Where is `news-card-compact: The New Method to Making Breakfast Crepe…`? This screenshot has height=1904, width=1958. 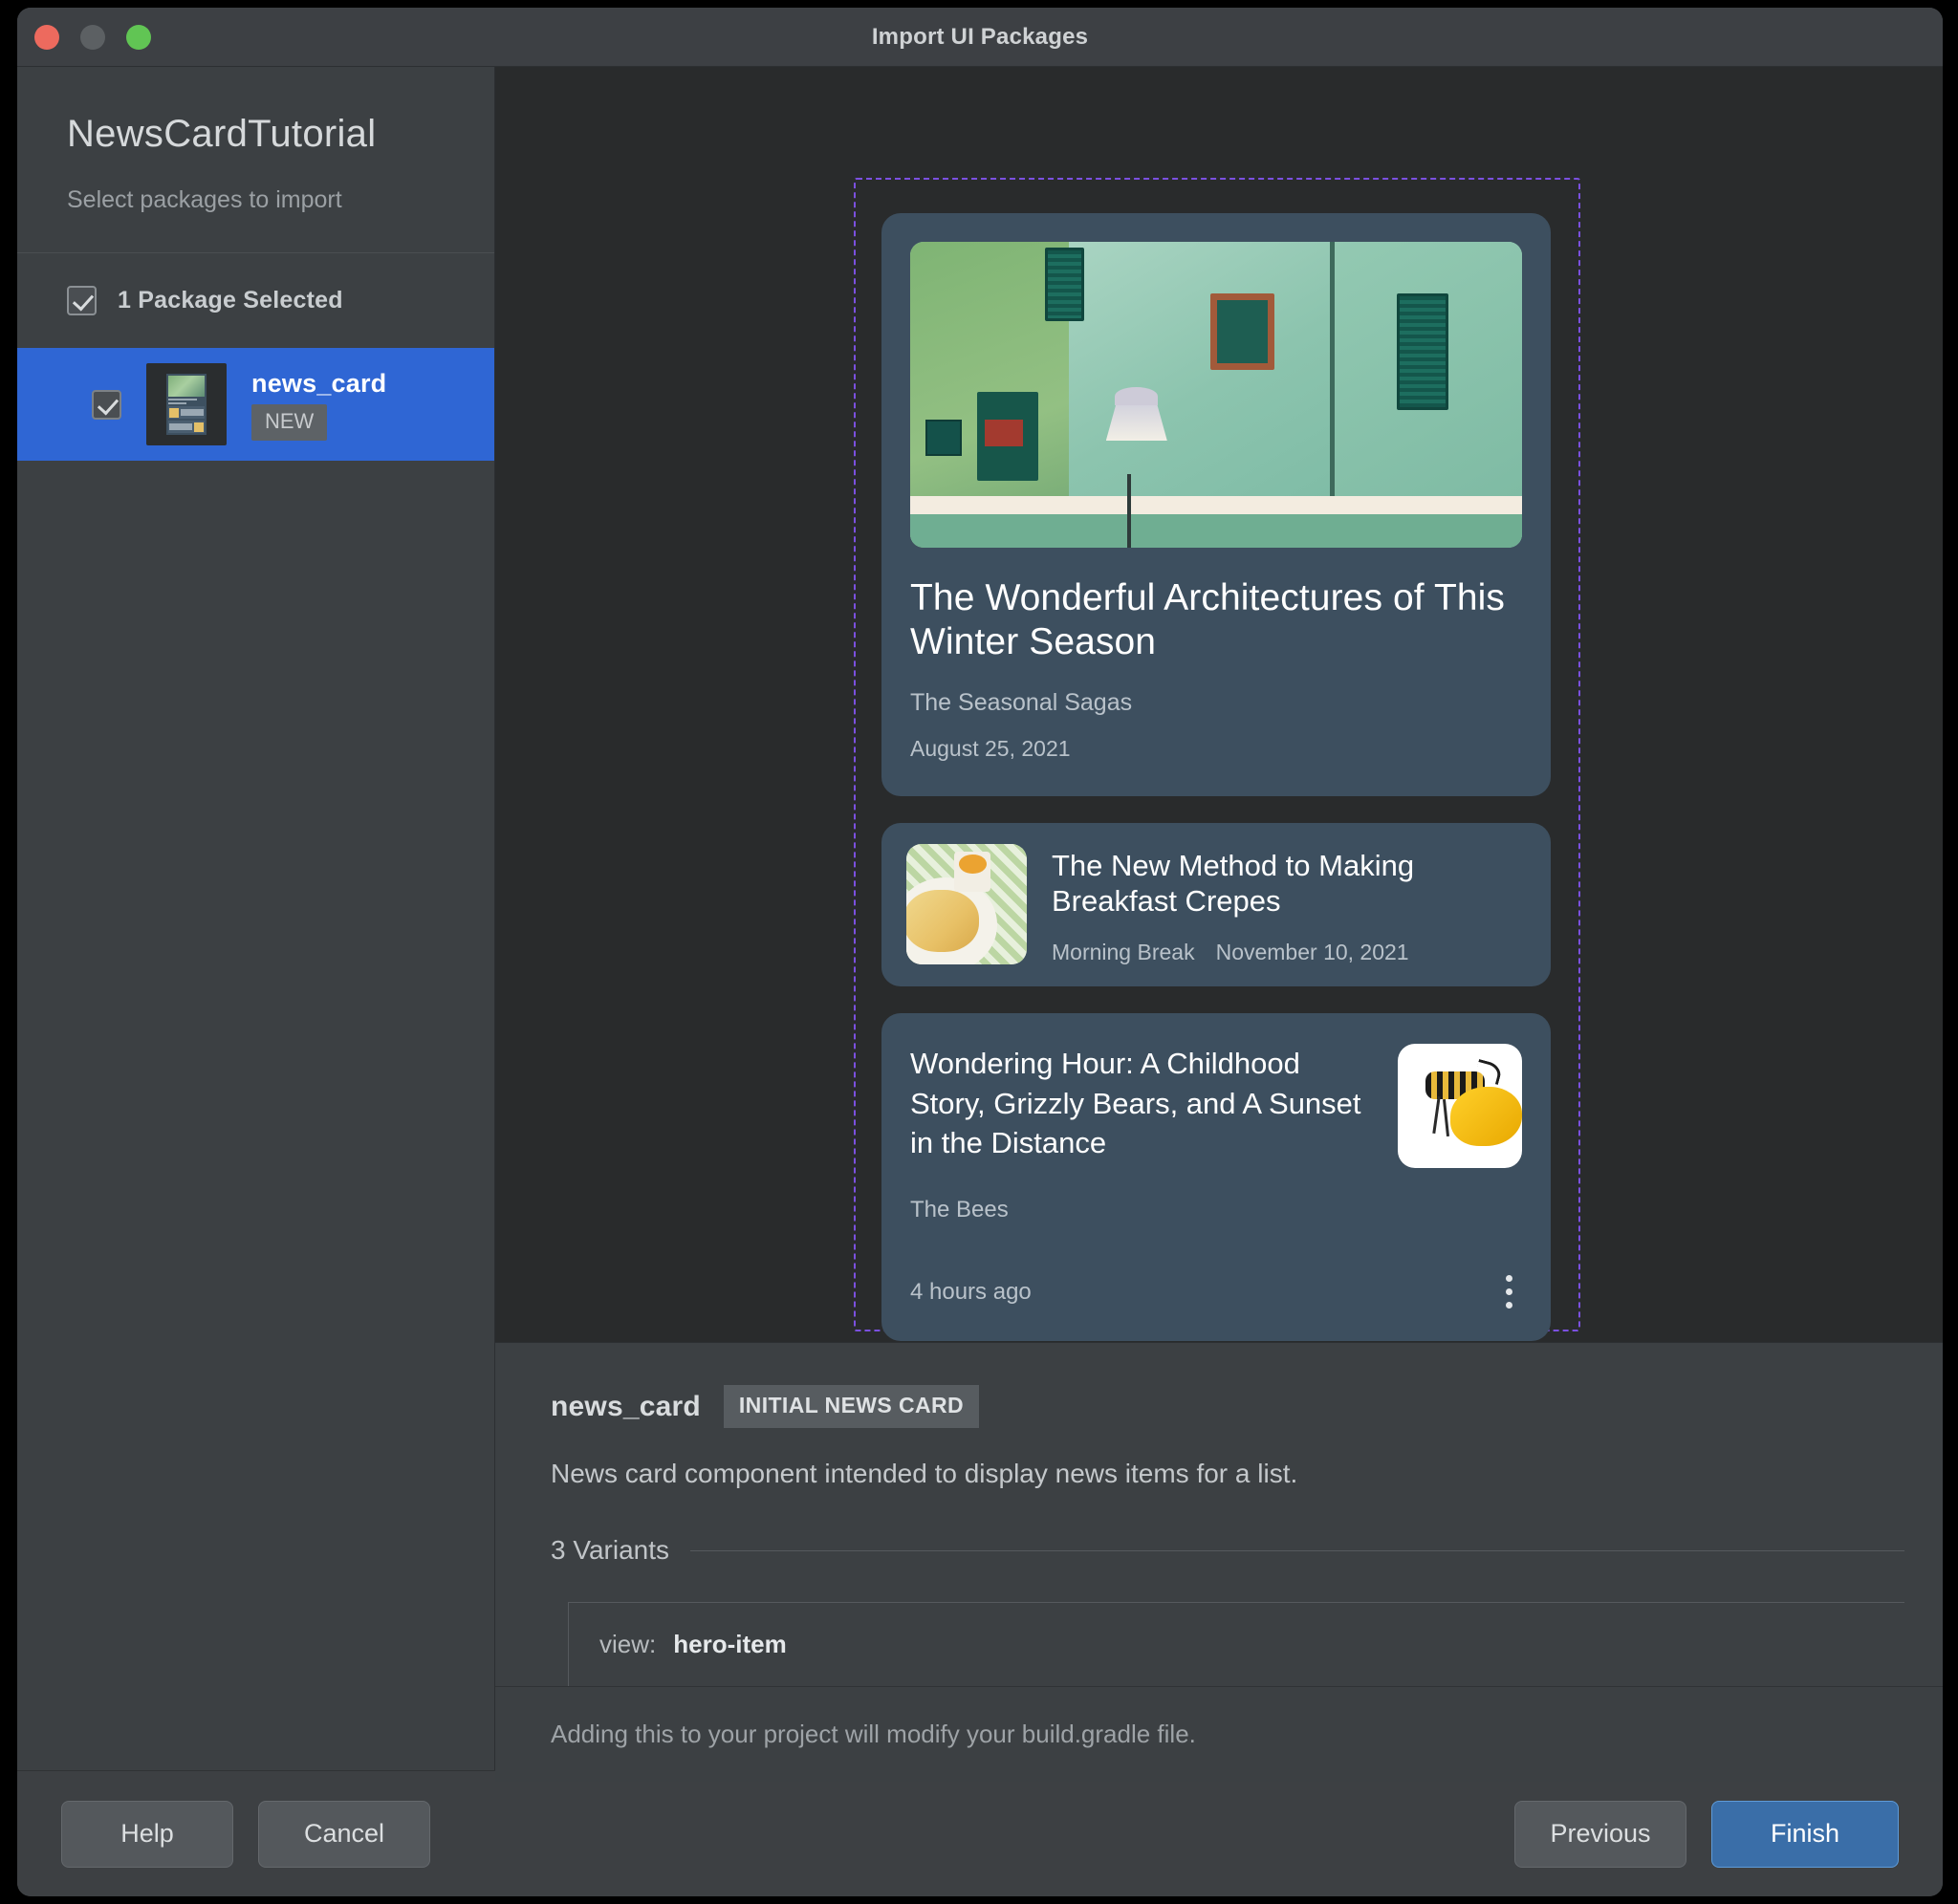
news-card-compact: The New Method to Making Breakfast Crepe… is located at coordinates (1216, 905).